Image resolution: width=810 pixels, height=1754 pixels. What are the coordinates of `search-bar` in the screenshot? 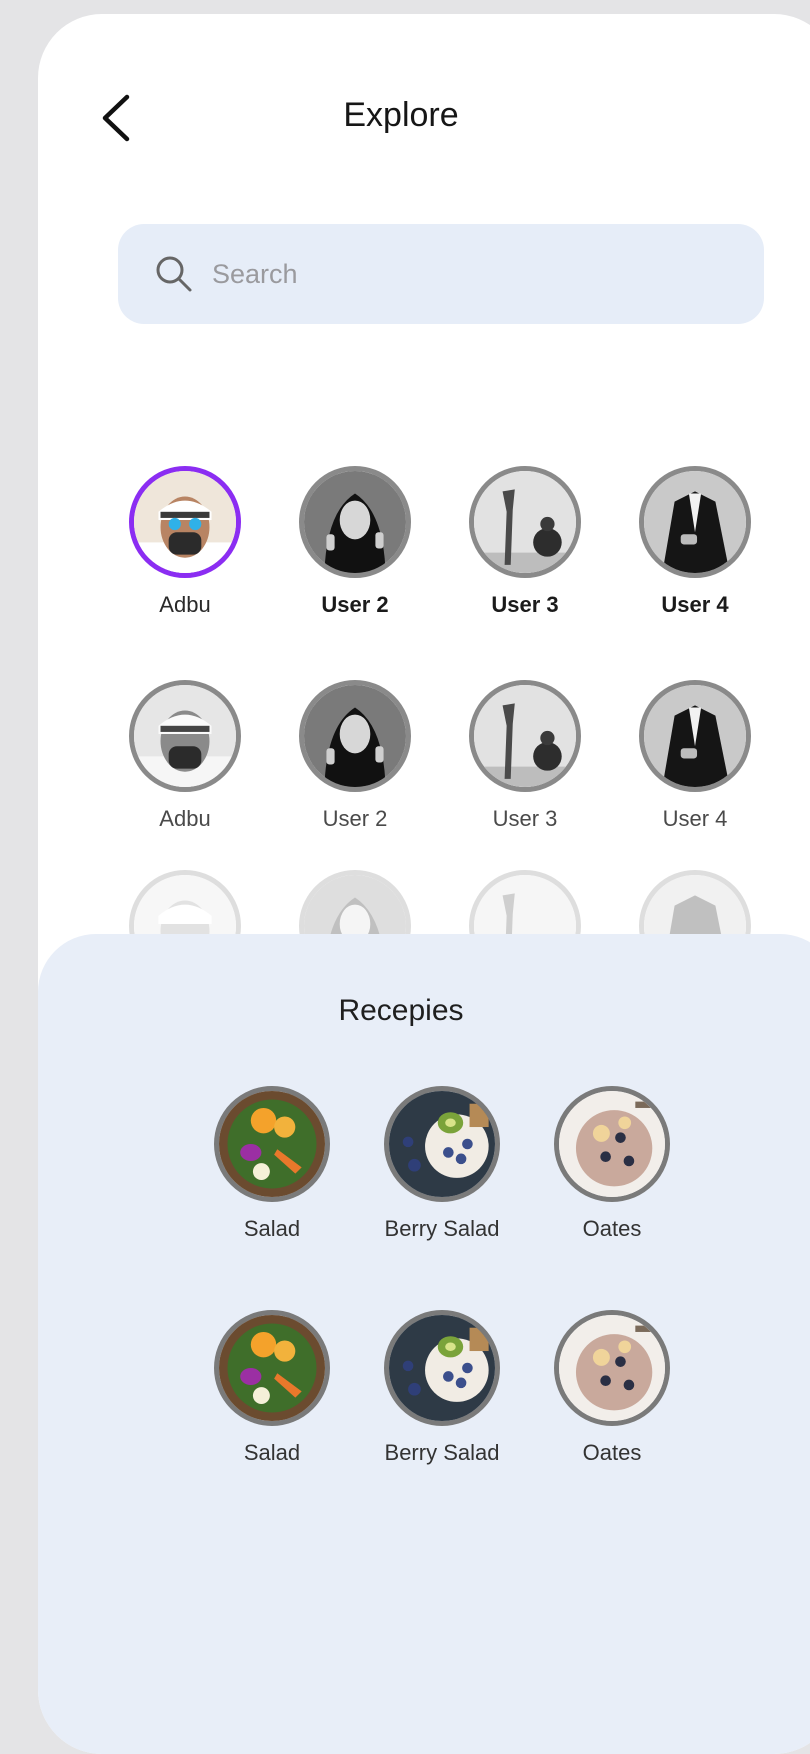 It's located at (441, 274).